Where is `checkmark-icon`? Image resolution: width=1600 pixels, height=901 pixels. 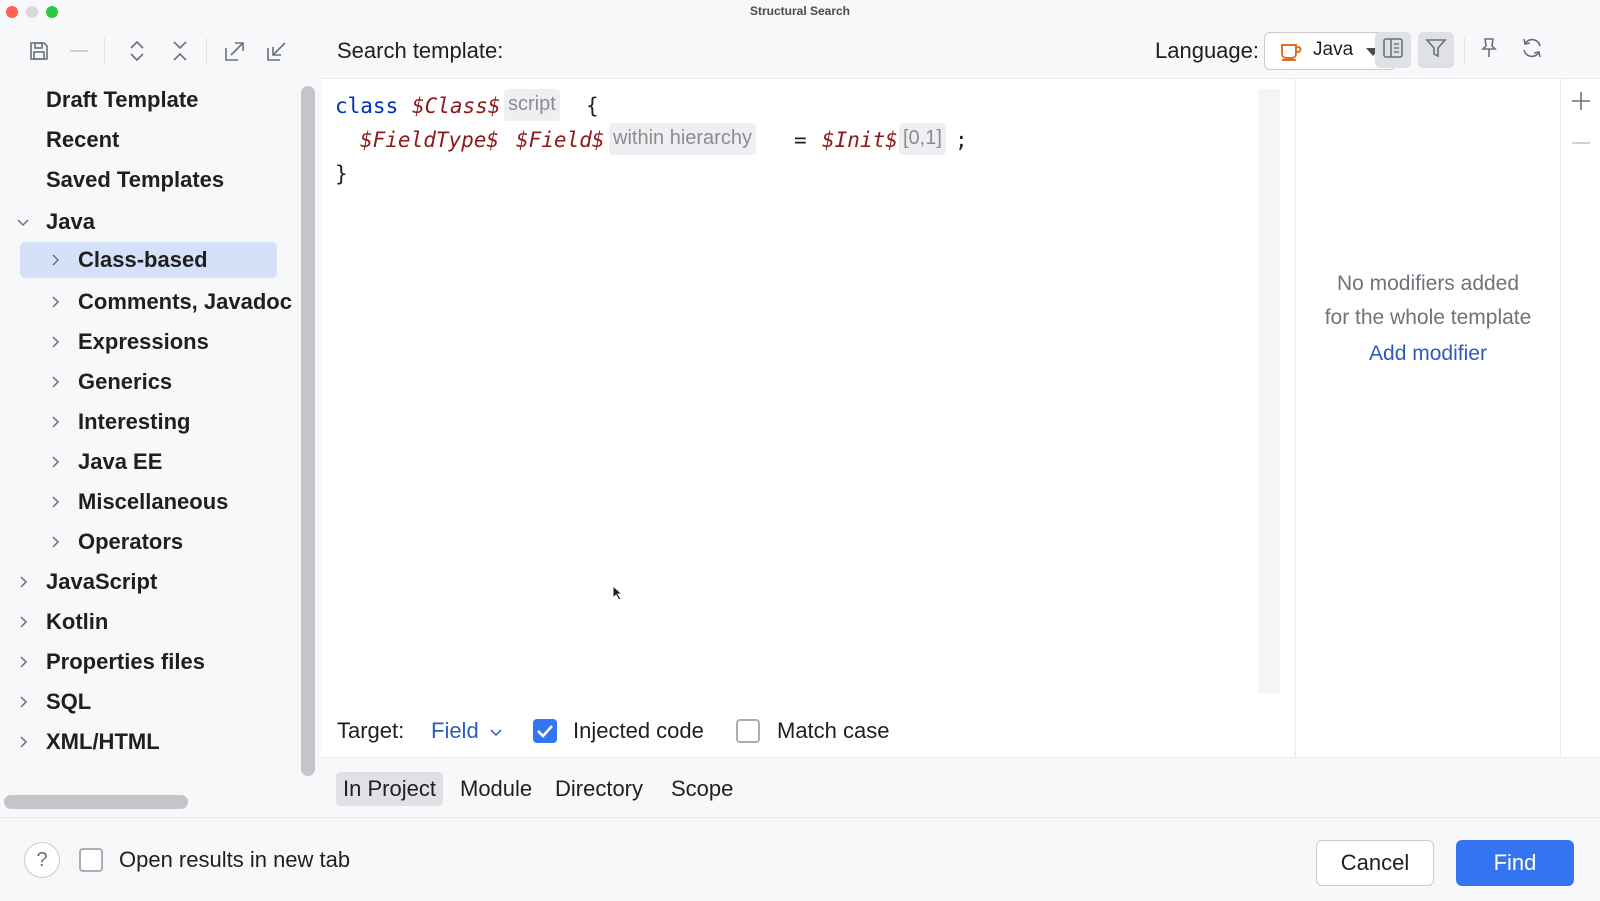
checkmark-icon is located at coordinates (545, 731).